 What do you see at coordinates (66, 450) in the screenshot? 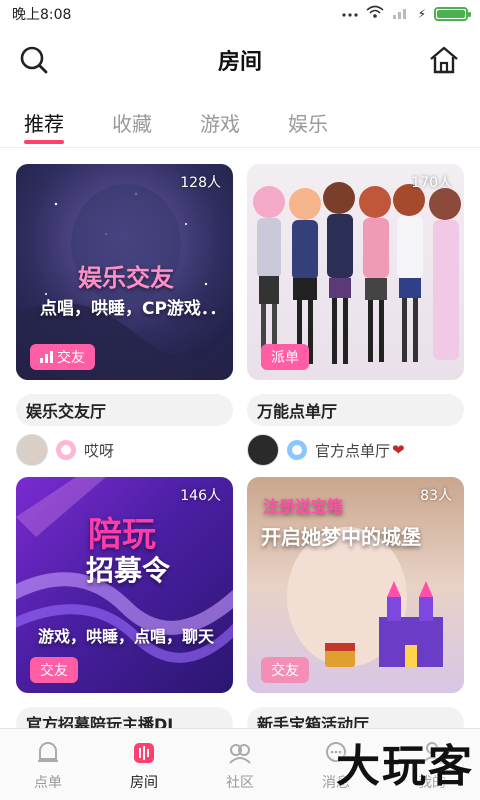
I see `chat-badge-icon` at bounding box center [66, 450].